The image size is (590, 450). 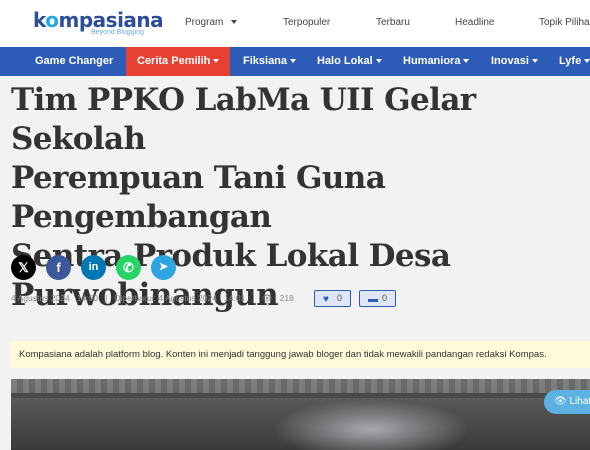 I want to click on linkedin-icon: in, so click(x=93, y=267).